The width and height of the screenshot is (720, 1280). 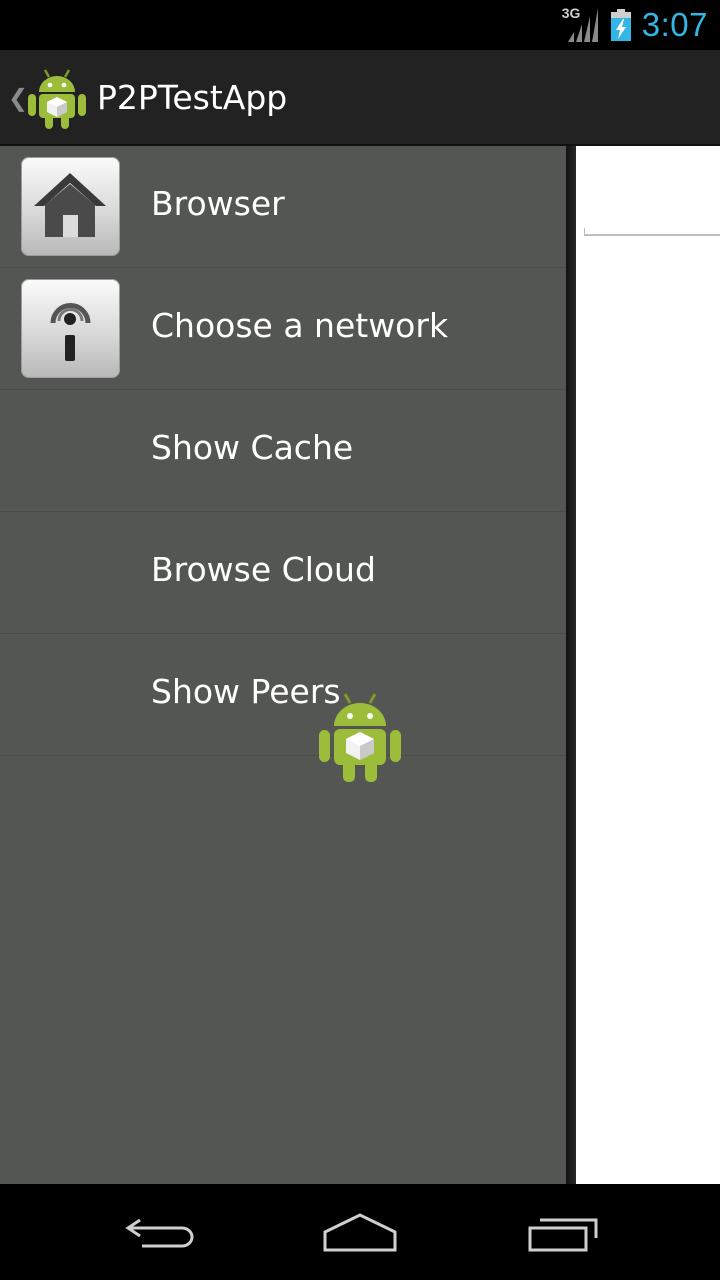 I want to click on drawer-item-browser: Browser, so click(x=286, y=207).